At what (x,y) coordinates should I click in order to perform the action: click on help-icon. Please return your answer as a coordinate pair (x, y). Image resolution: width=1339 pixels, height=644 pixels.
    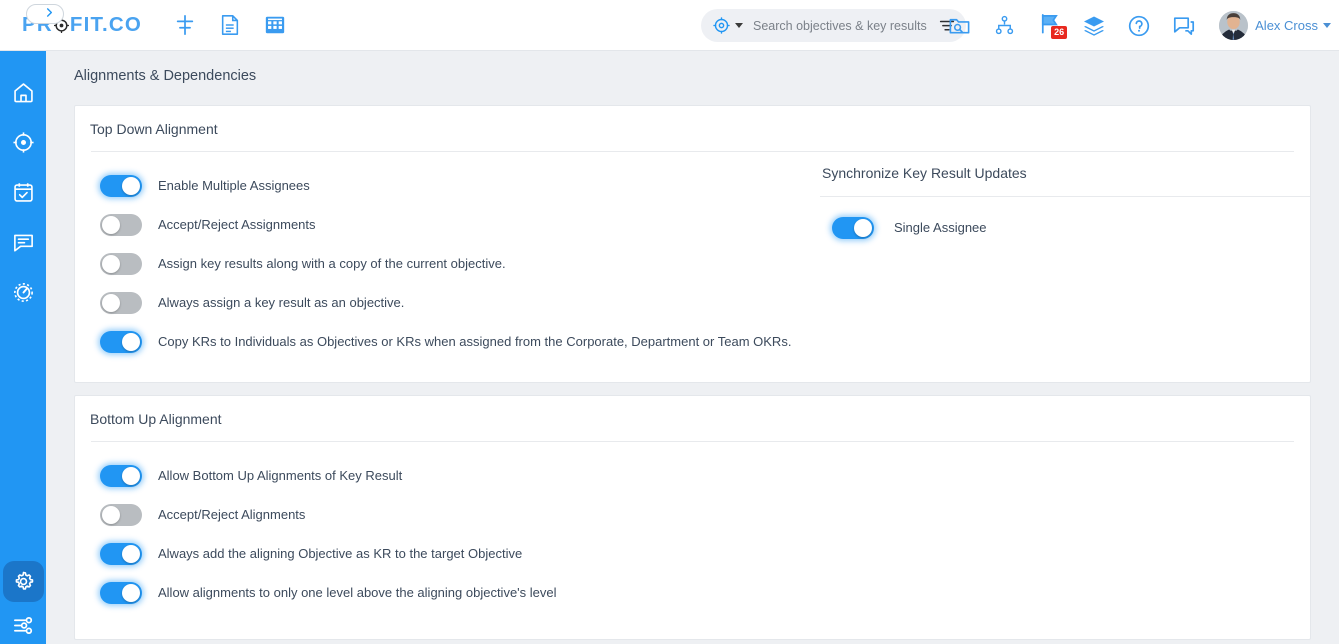
    Looking at the image, I should click on (1139, 26).